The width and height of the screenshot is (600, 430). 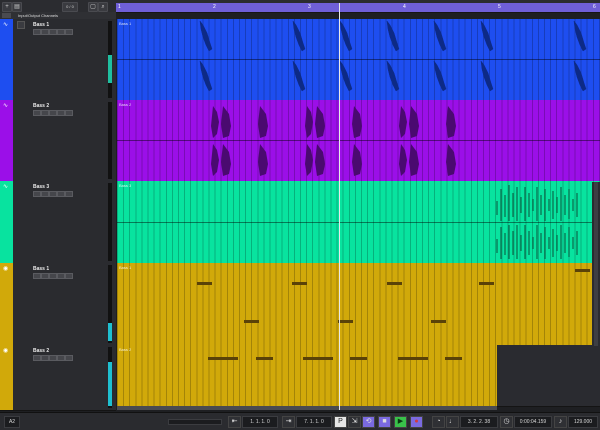 I want to click on play-button: ▶, so click(x=400, y=422).